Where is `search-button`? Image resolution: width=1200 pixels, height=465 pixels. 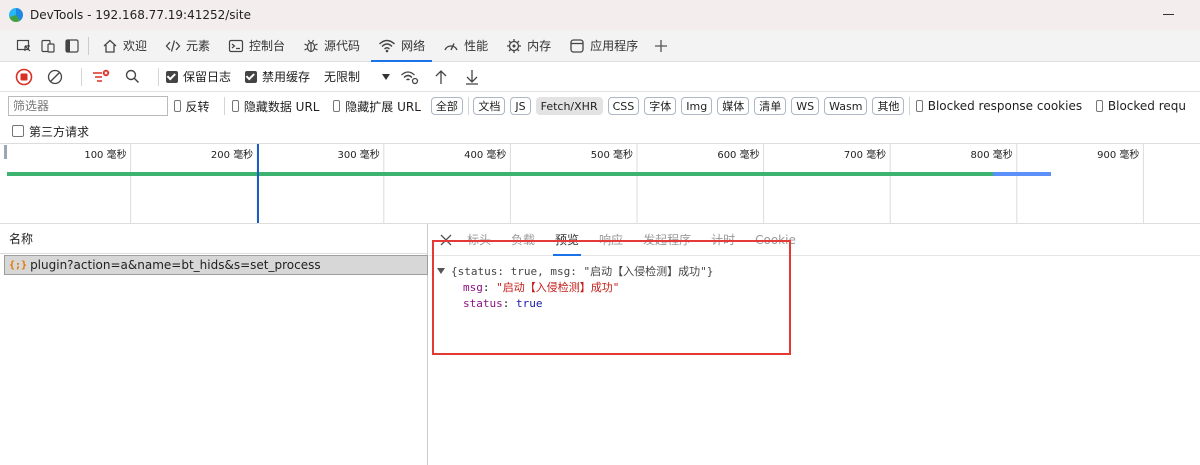 search-button is located at coordinates (132, 77).